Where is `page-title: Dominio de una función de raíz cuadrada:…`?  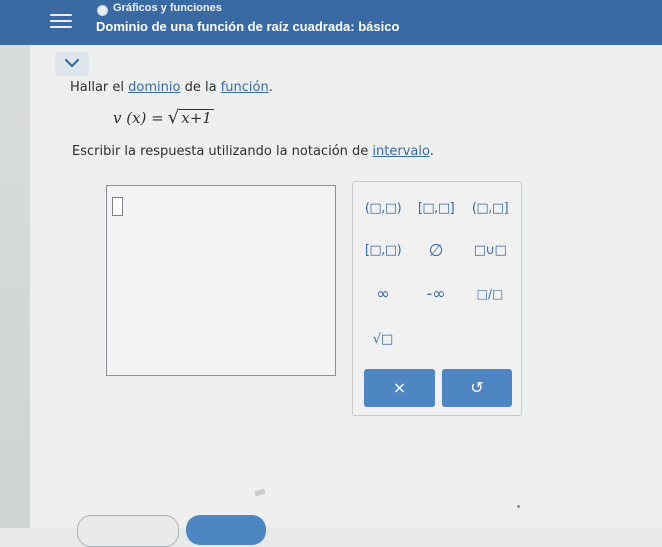 page-title: Dominio de una función de raíz cuadrada:… is located at coordinates (248, 26).